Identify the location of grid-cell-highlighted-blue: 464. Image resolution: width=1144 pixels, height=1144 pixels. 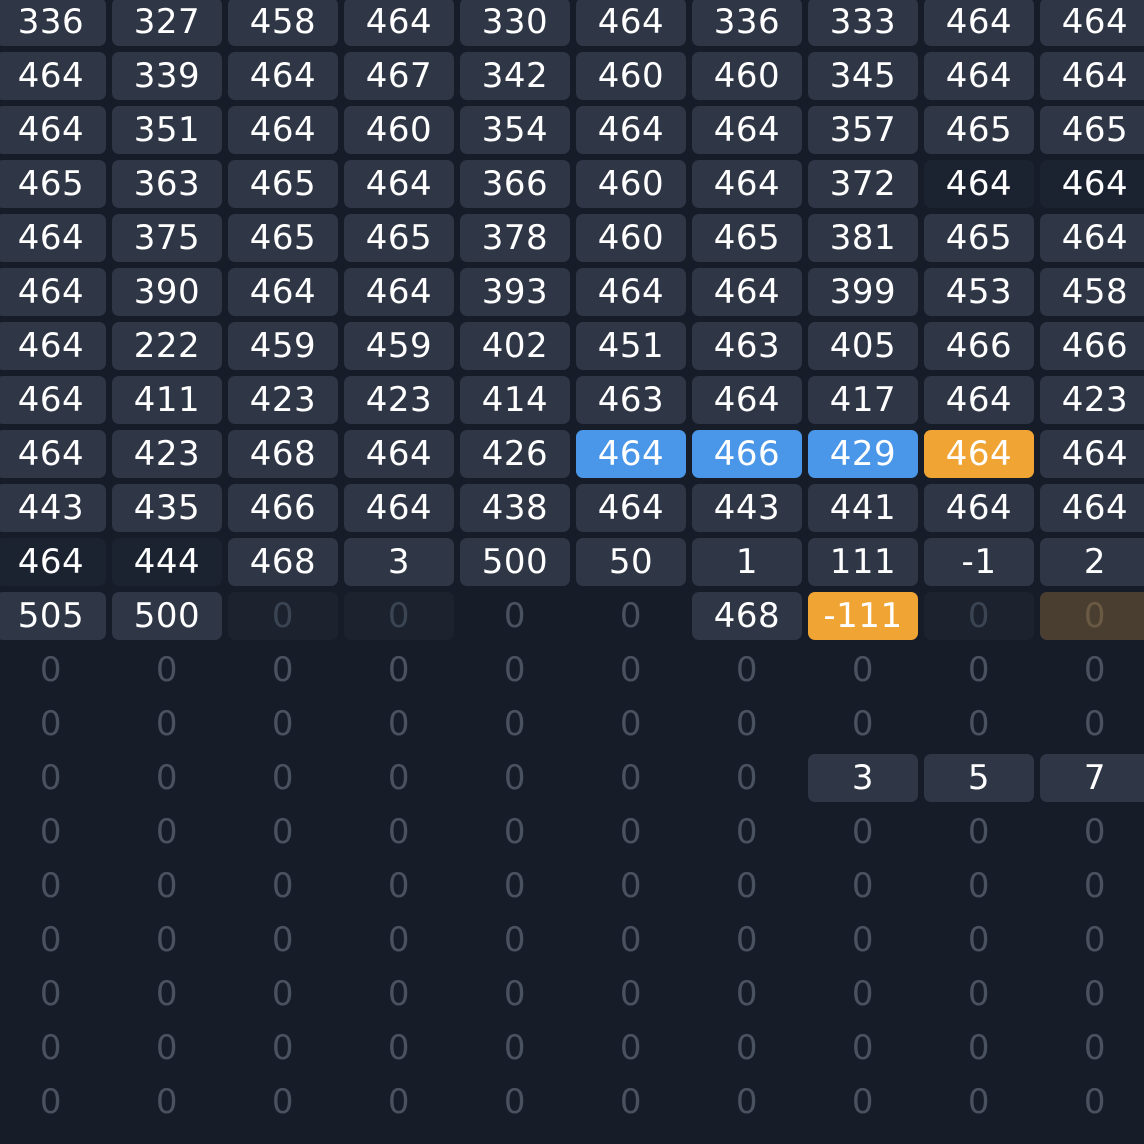
(631, 454).